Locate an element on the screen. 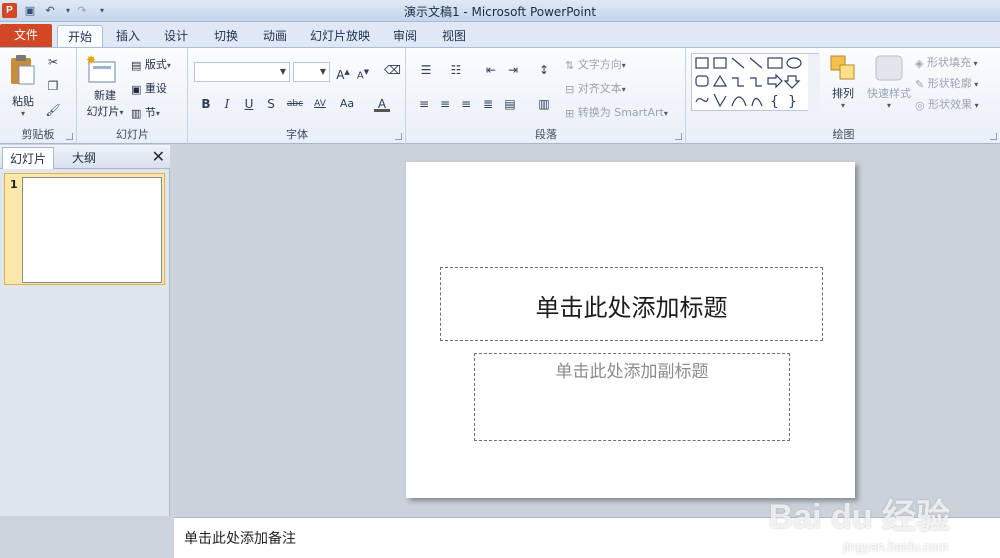 The image size is (1000, 558). slide-thumbnail is located at coordinates (92, 230).